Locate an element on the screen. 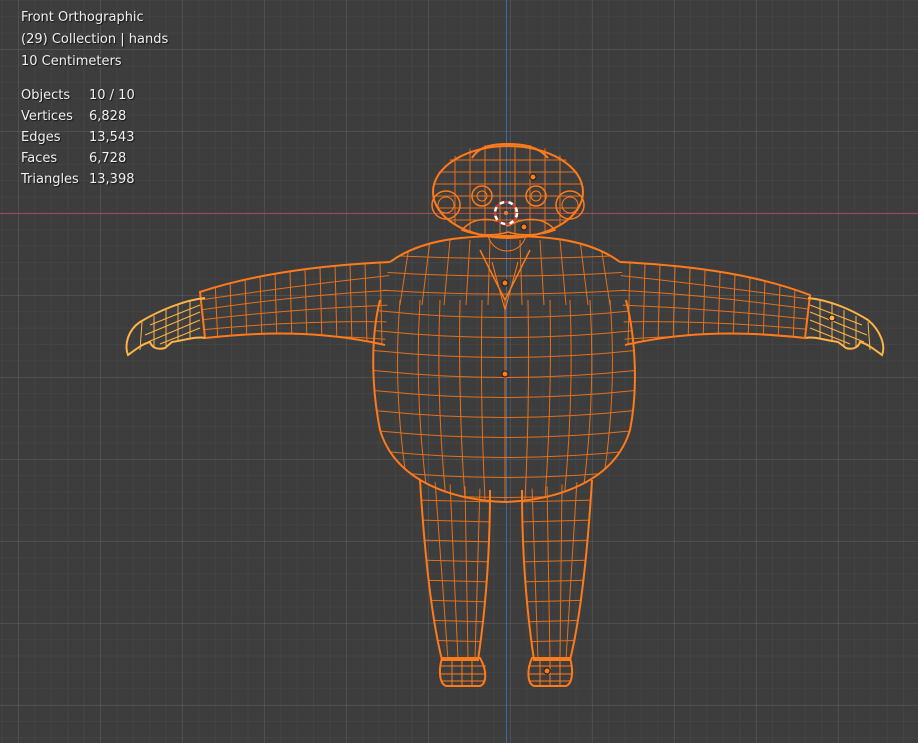  right-arm-mesh is located at coordinates (715, 303).